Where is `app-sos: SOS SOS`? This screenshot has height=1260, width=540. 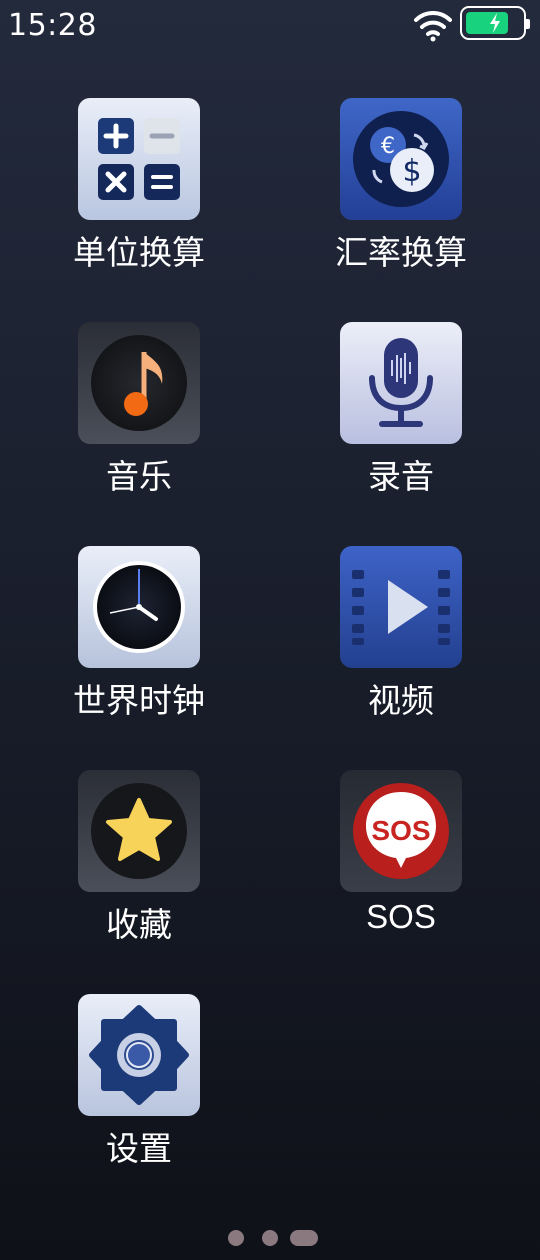 app-sos: SOS SOS is located at coordinates (401, 865).